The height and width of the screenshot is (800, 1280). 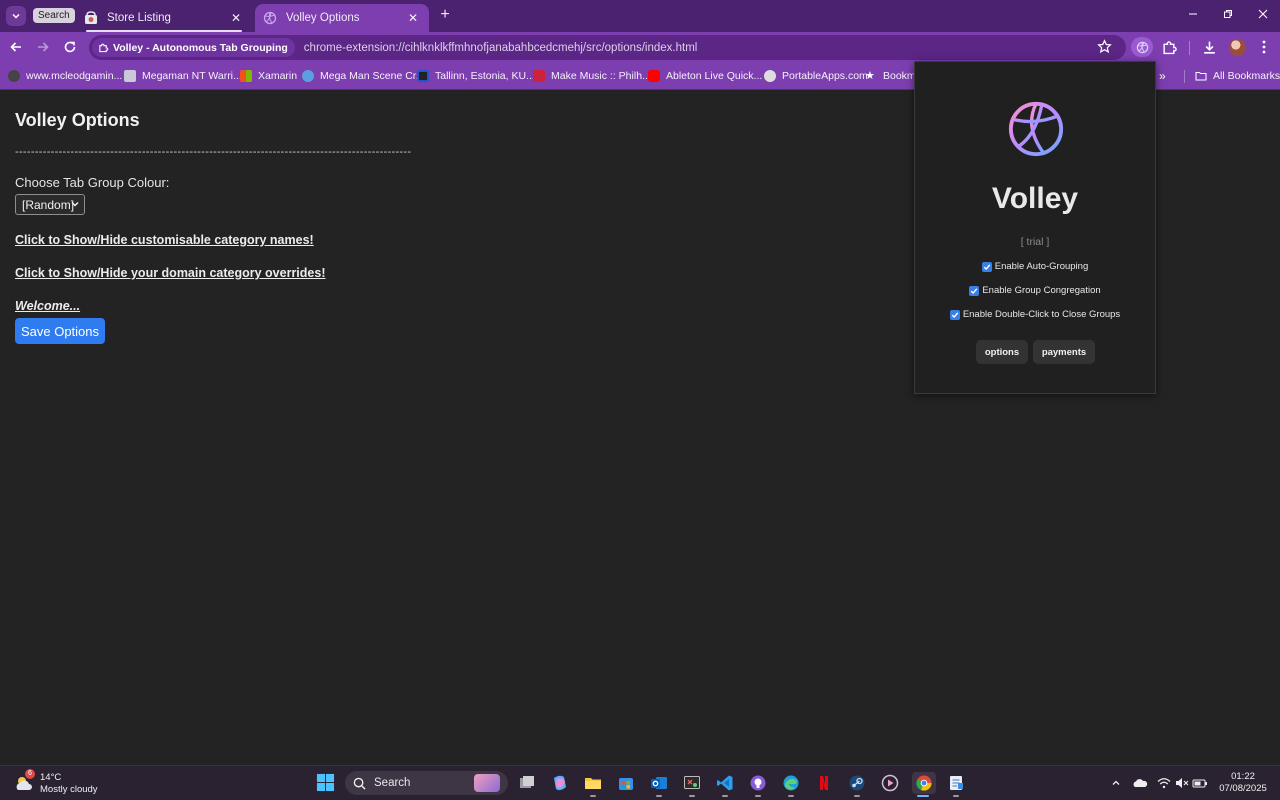 What do you see at coordinates (1201, 76) in the screenshot?
I see `folder-icon` at bounding box center [1201, 76].